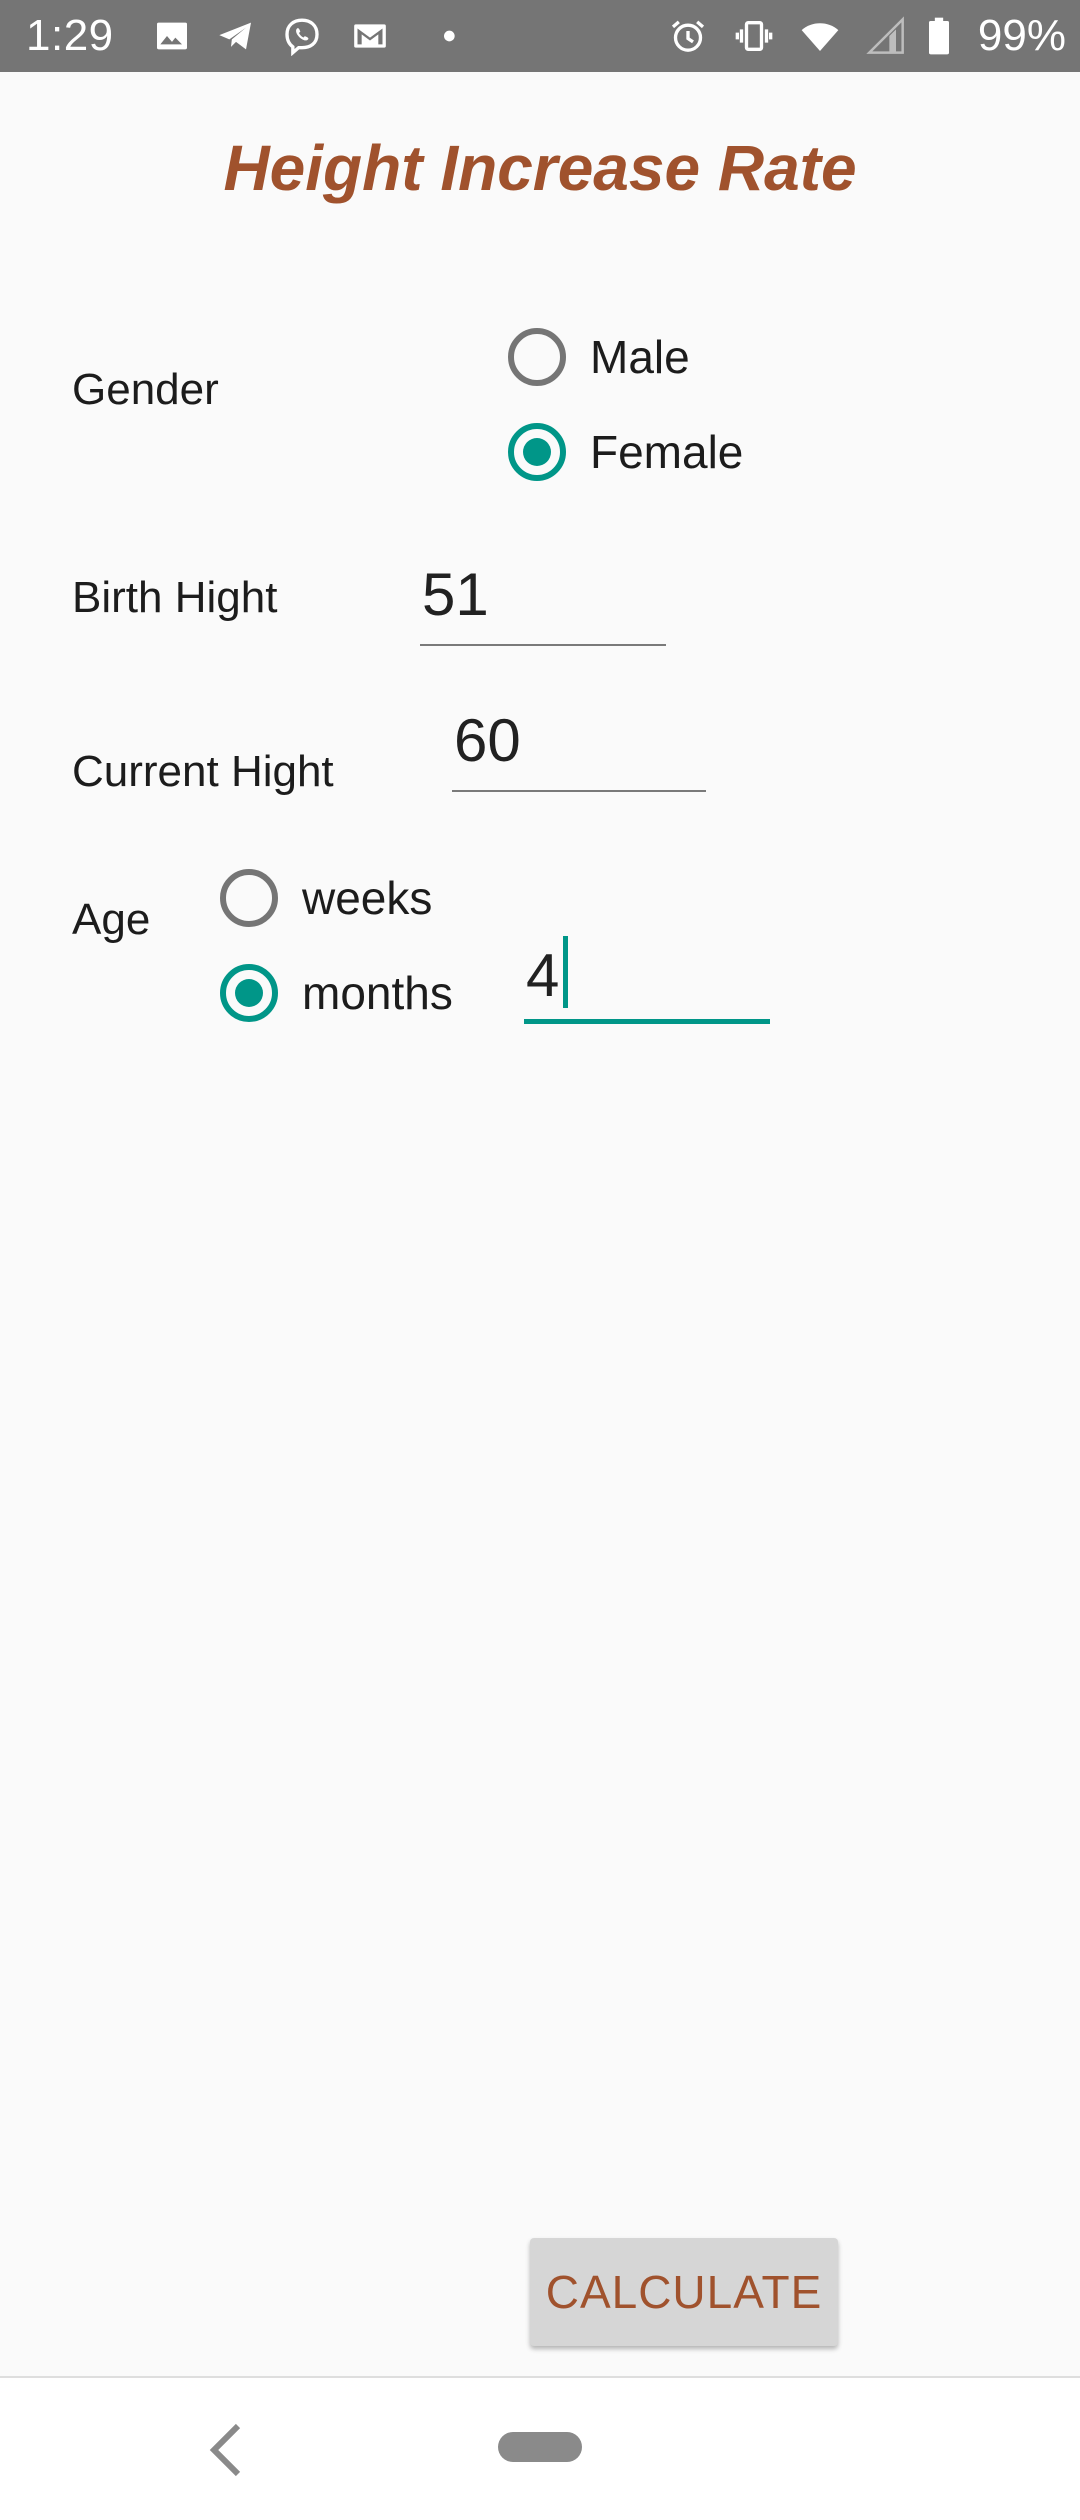  What do you see at coordinates (543, 603) in the screenshot?
I see `birth-height-input: 51` at bounding box center [543, 603].